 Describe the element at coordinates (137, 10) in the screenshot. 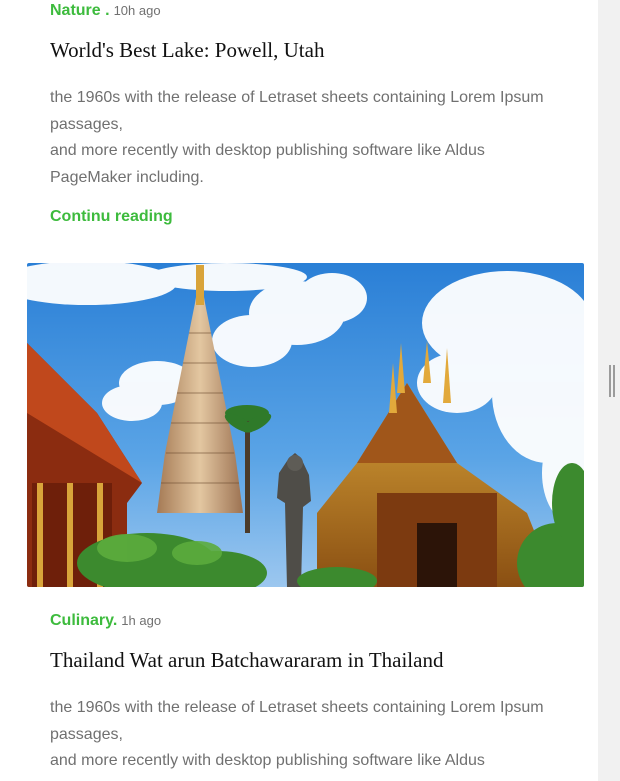

I see `post-time: 10h ago` at that location.